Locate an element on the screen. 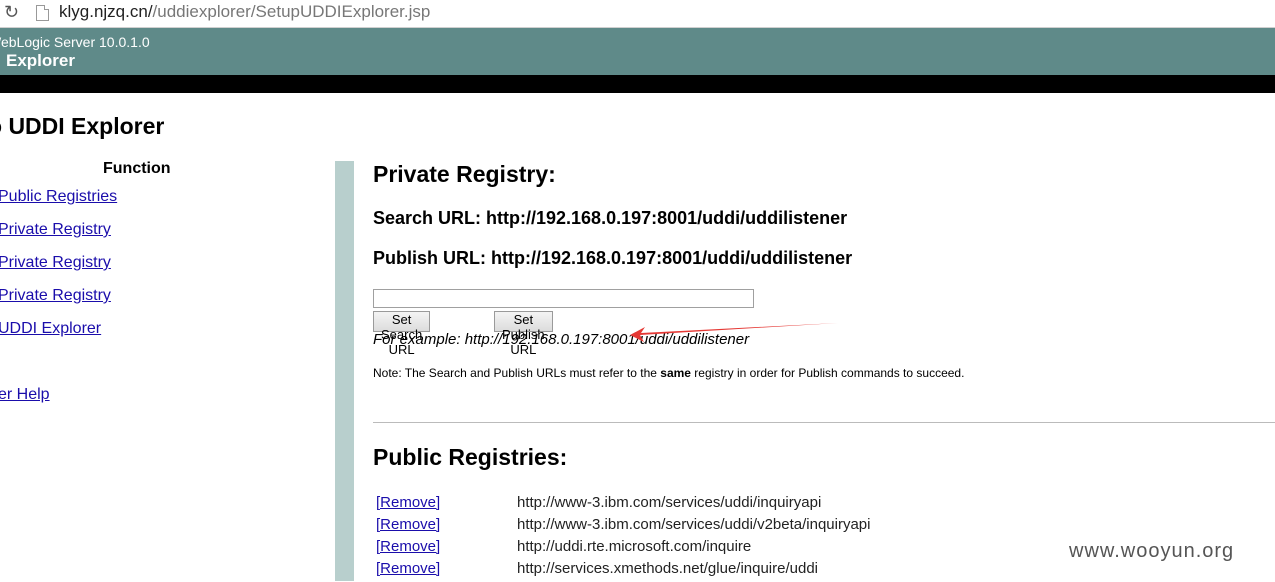  nav-link-publish-private-registry: Private Registry is located at coordinates (55, 263).